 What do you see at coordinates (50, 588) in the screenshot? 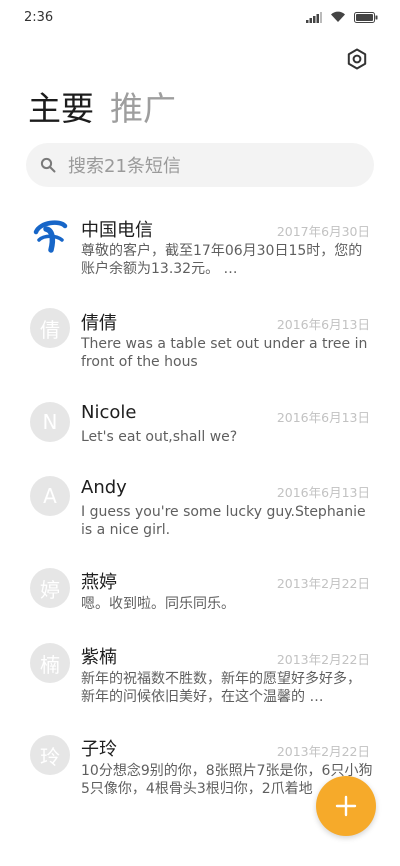
I see `avatar: 婷` at bounding box center [50, 588].